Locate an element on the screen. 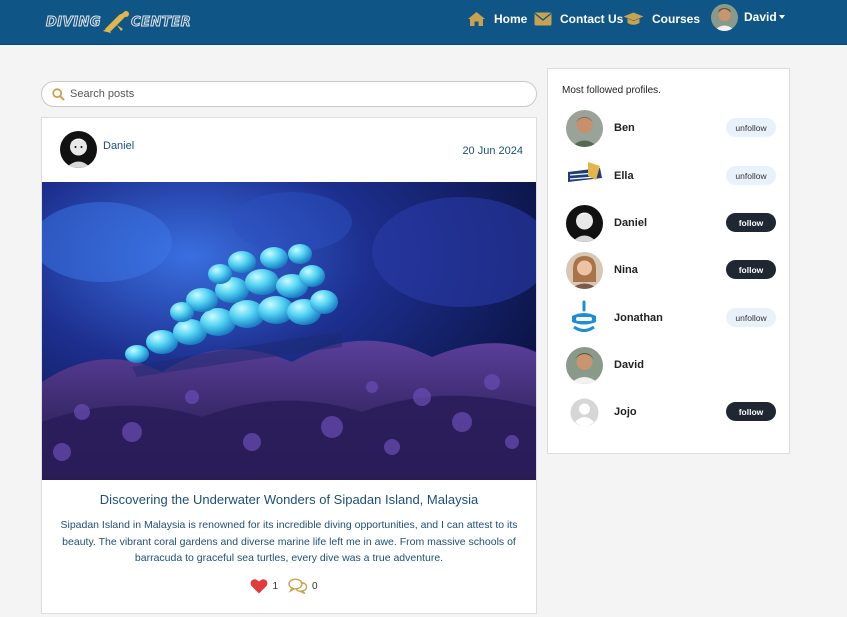  diver-logo-icon is located at coordinates (116, 22).